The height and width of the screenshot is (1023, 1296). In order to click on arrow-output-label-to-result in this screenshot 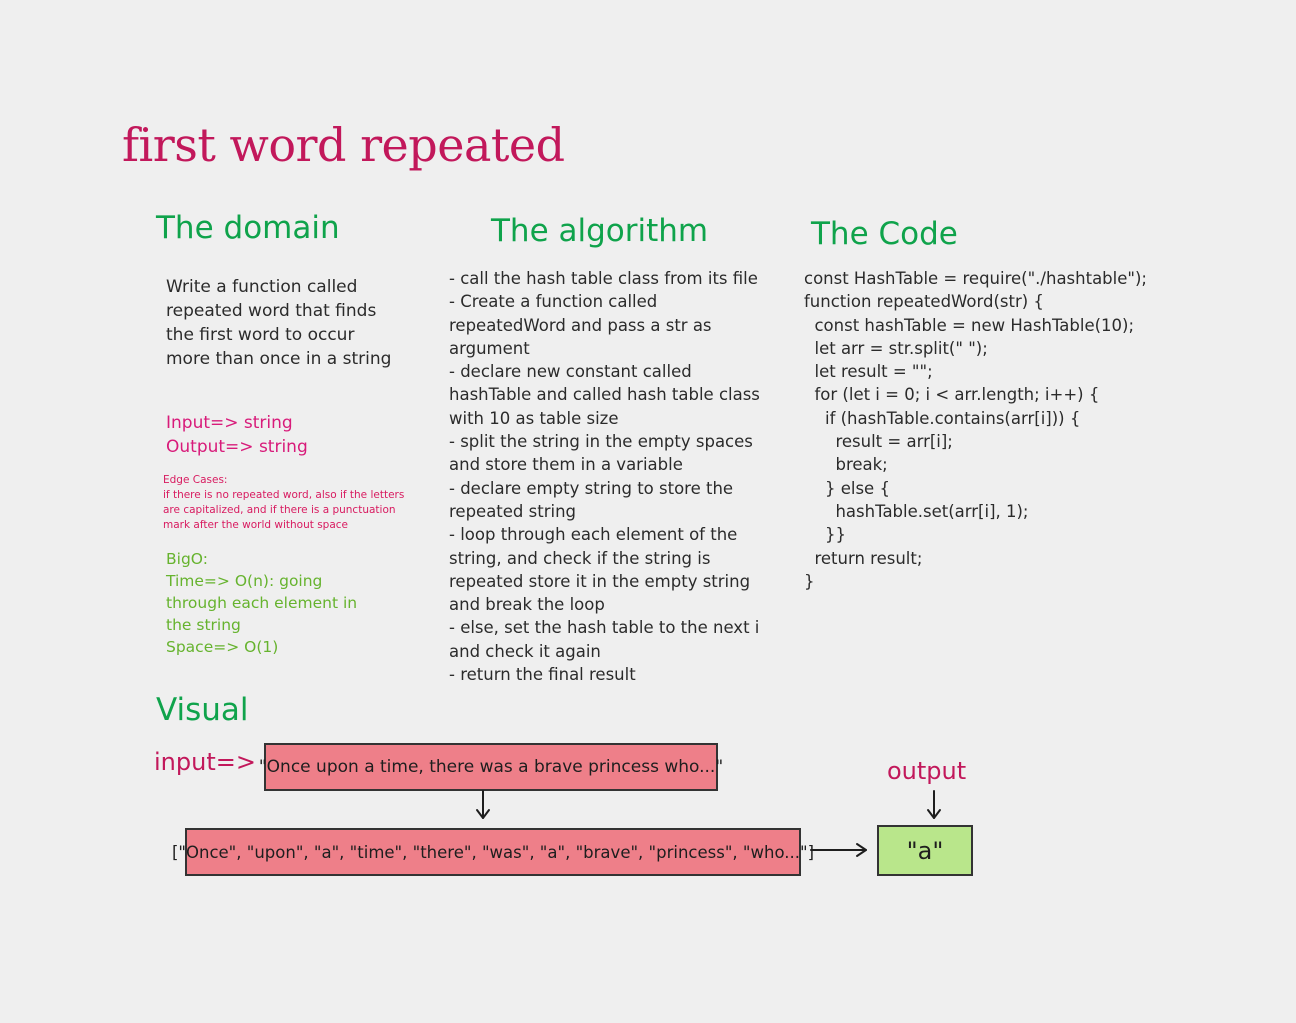, I will do `click(934, 804)`.